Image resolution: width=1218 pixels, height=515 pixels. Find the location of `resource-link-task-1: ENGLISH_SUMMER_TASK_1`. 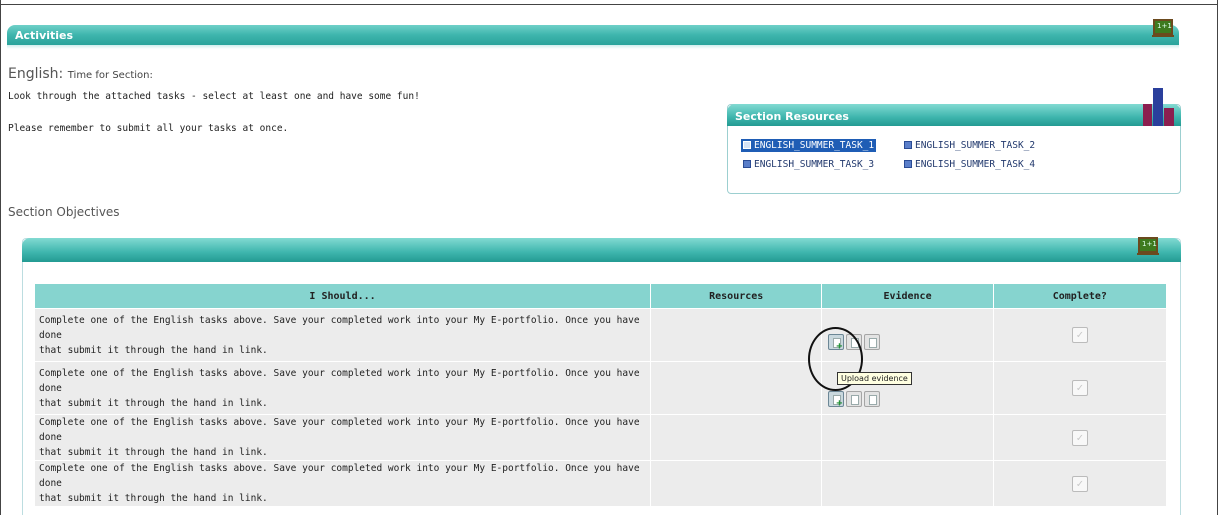

resource-link-task-1: ENGLISH_SUMMER_TASK_1 is located at coordinates (809, 145).